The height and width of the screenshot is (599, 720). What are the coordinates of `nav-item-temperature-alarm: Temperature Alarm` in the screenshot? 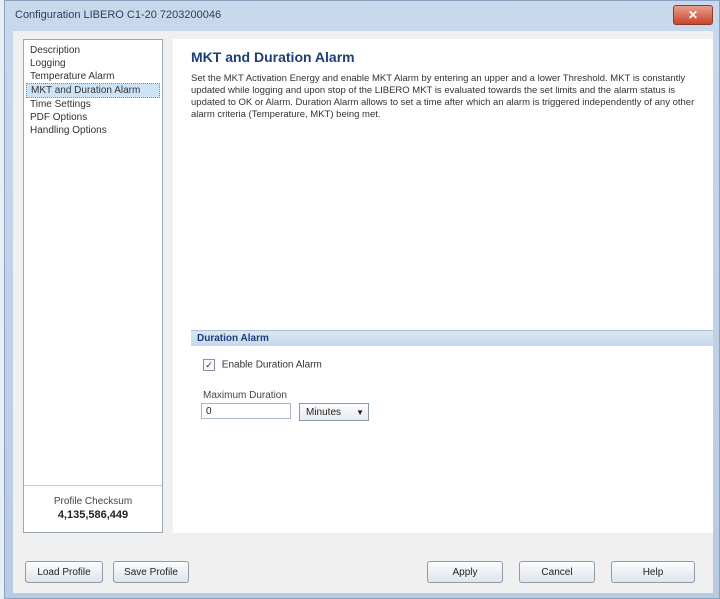 It's located at (93, 76).